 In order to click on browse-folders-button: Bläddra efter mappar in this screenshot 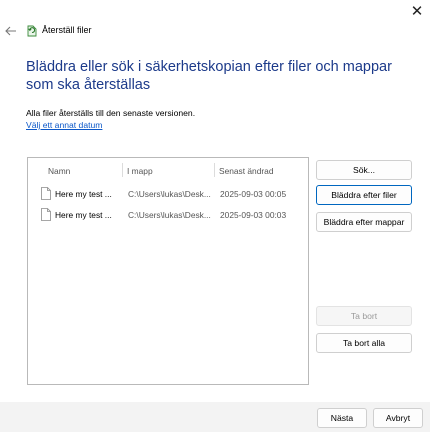, I will do `click(364, 222)`.